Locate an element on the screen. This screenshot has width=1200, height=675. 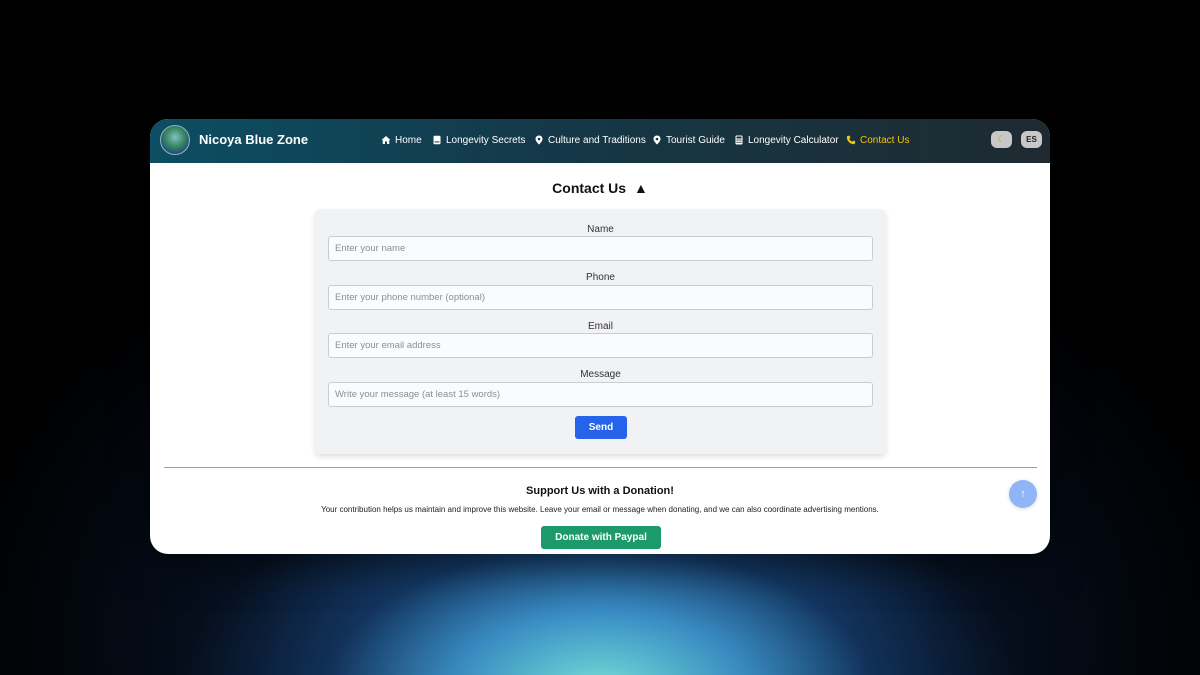
donation-title: Support Us with a Donation! is located at coordinates (600, 491).